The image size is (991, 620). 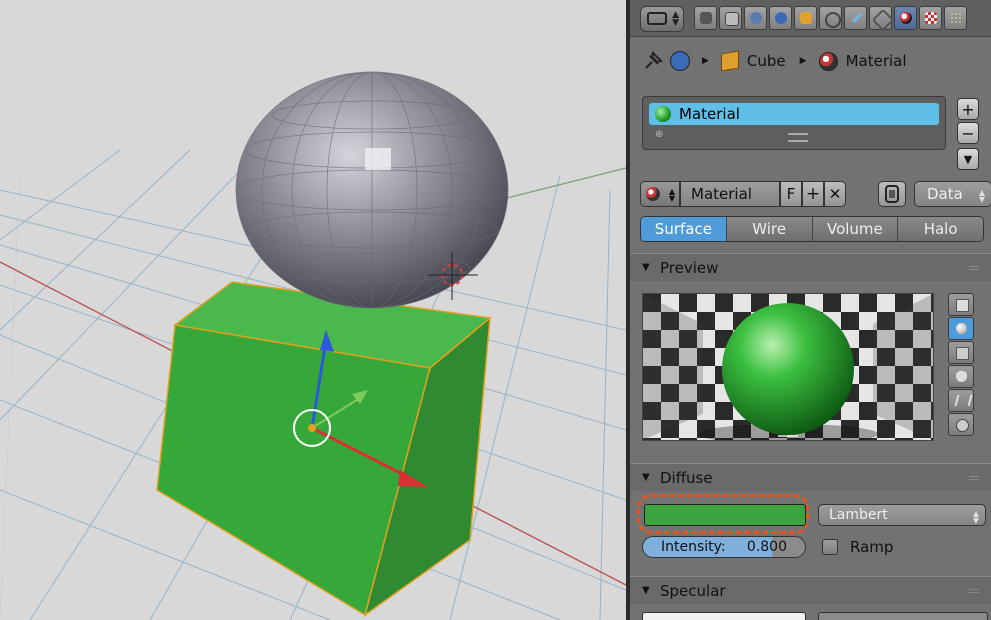 I want to click on texture-checker-icon, so click(x=931, y=18).